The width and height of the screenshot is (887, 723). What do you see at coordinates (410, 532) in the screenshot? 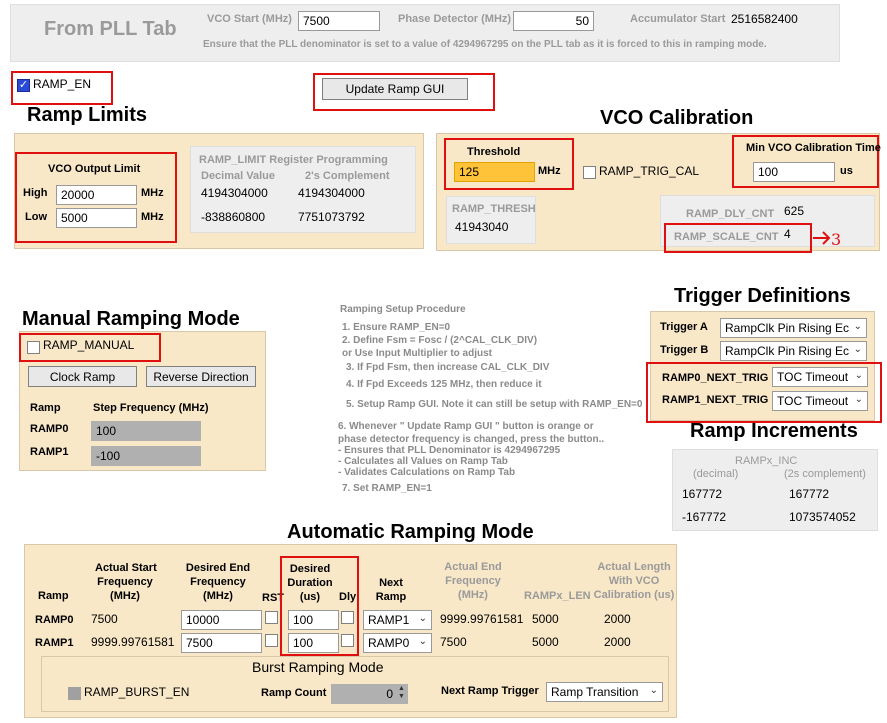
I see `automatic-ramping-title: Automatic Ramping Mode` at bounding box center [410, 532].